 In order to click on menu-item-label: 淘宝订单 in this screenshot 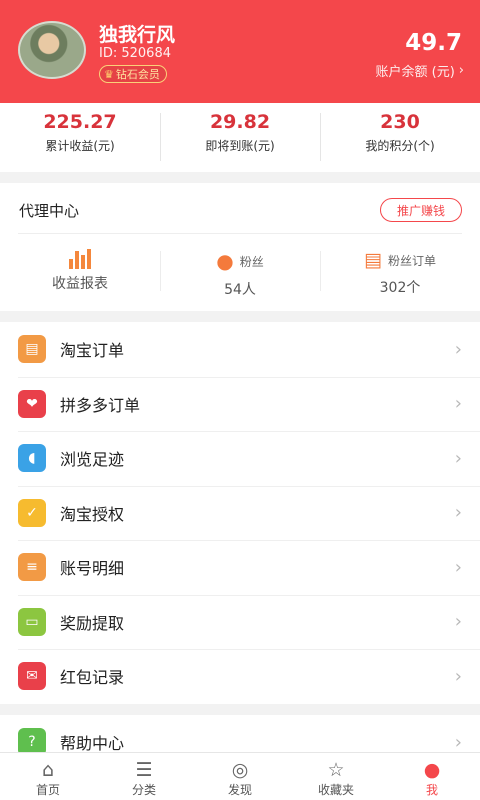, I will do `click(92, 351)`.